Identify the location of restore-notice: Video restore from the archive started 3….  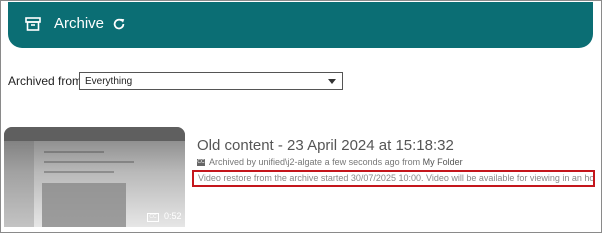
(393, 178).